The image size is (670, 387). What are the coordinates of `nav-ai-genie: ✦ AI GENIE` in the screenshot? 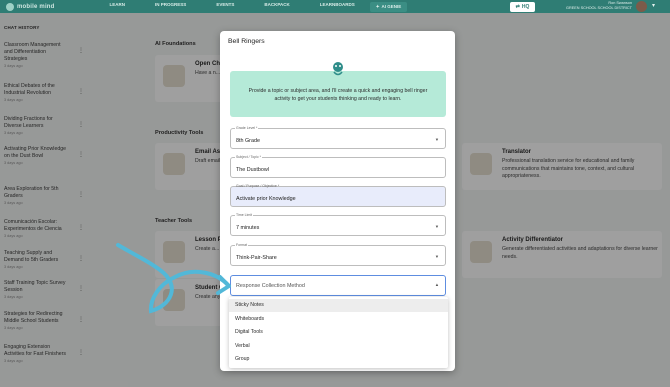 It's located at (388, 6).